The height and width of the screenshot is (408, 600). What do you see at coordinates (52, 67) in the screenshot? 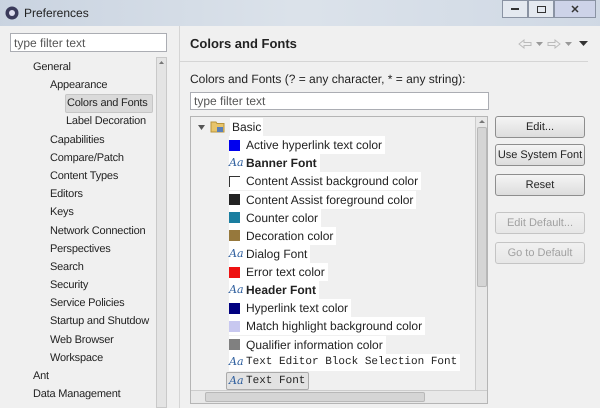
I see `tree-item: General` at bounding box center [52, 67].